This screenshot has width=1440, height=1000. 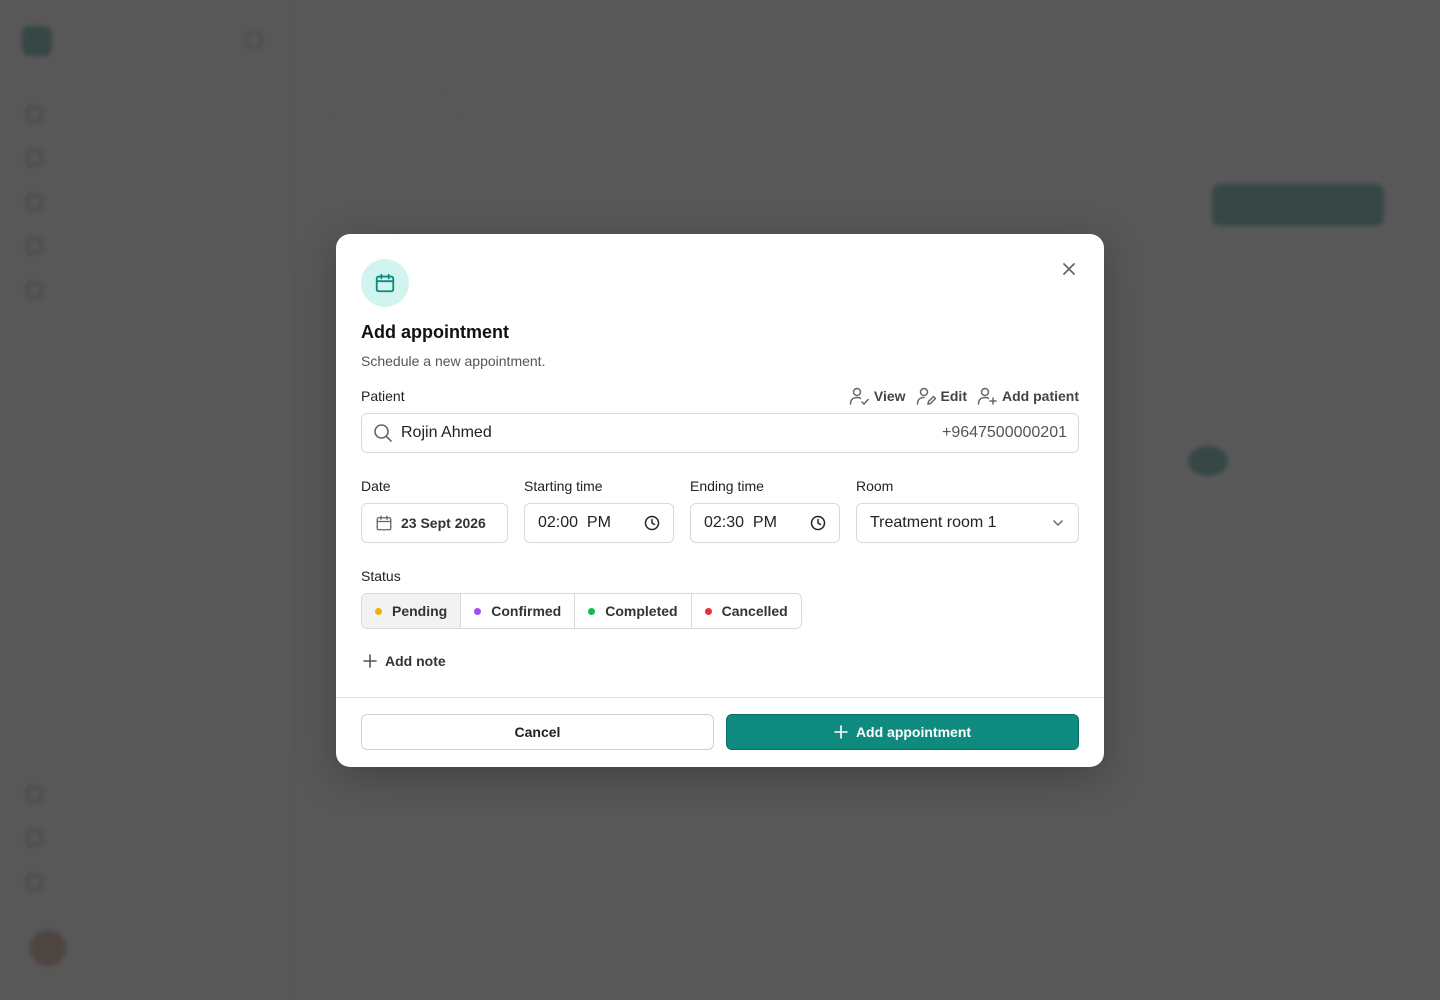 What do you see at coordinates (383, 433) in the screenshot?
I see `search-icon` at bounding box center [383, 433].